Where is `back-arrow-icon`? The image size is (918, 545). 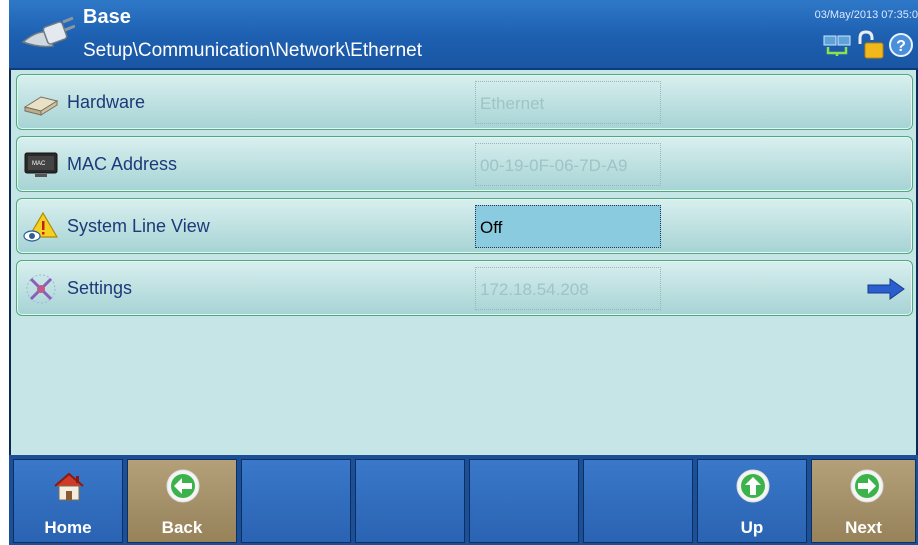 back-arrow-icon is located at coordinates (183, 486).